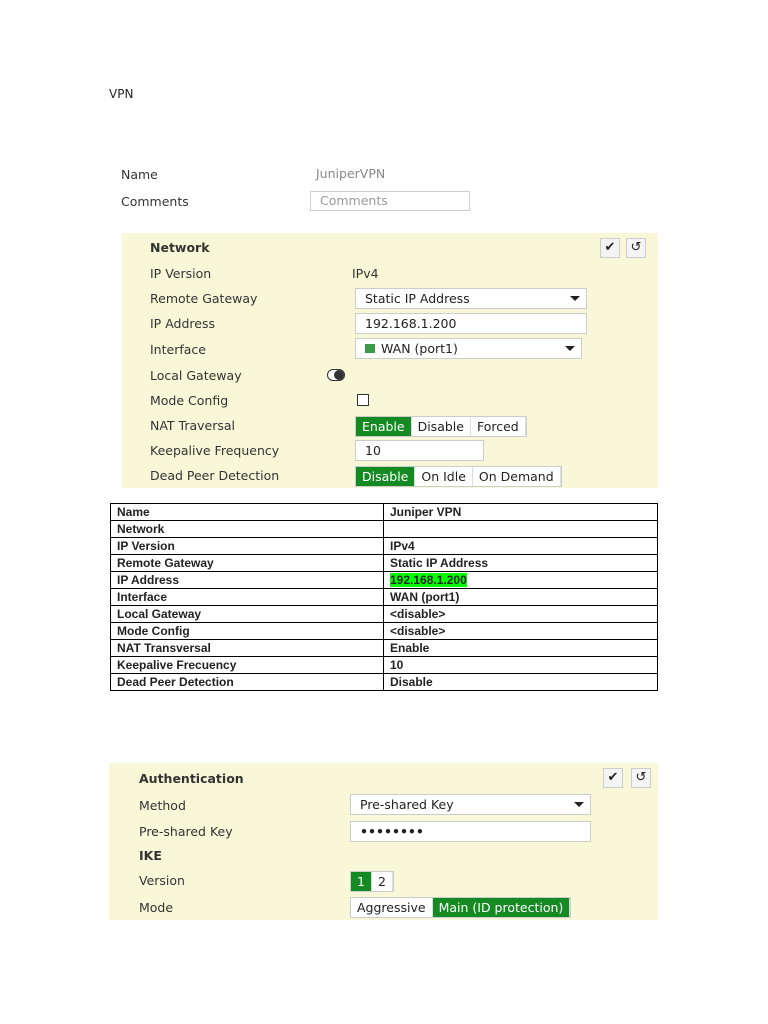 The width and height of the screenshot is (768, 1024). I want to click on nat-disable-option: Disable, so click(441, 426).